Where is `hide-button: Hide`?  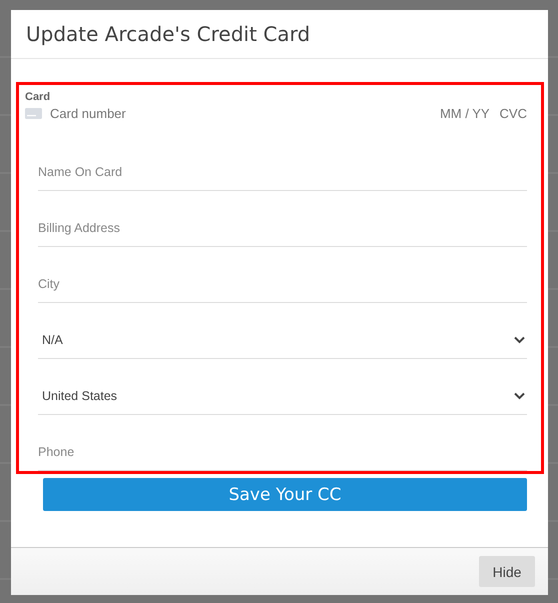
hide-button: Hide is located at coordinates (507, 571).